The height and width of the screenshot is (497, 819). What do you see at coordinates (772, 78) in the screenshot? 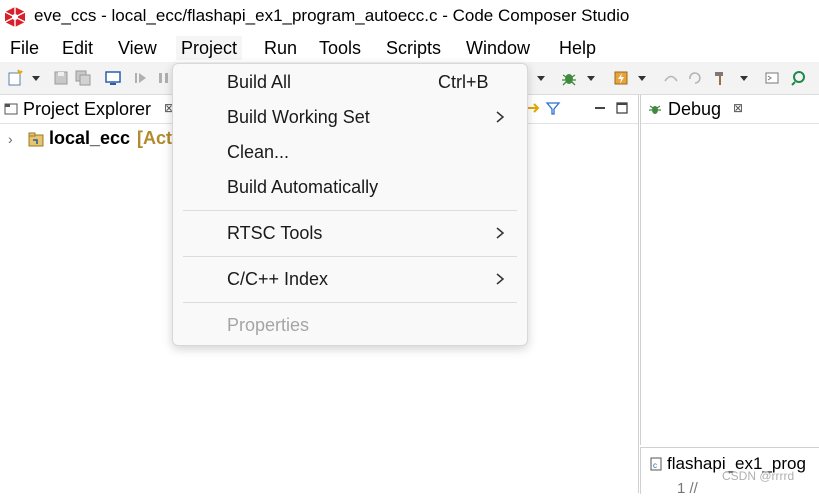
I see `console-icon` at bounding box center [772, 78].